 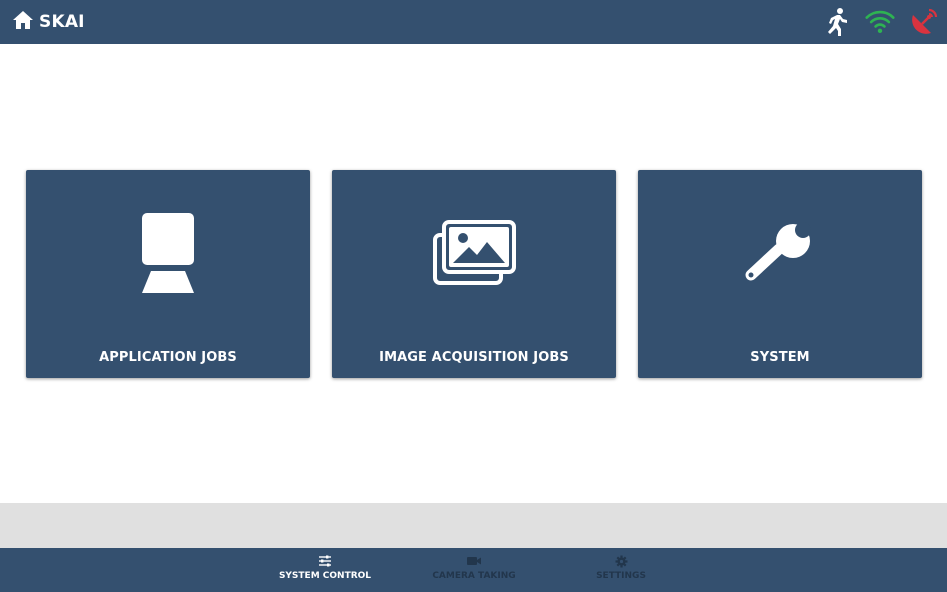 I want to click on wifi-icon, so click(x=880, y=22).